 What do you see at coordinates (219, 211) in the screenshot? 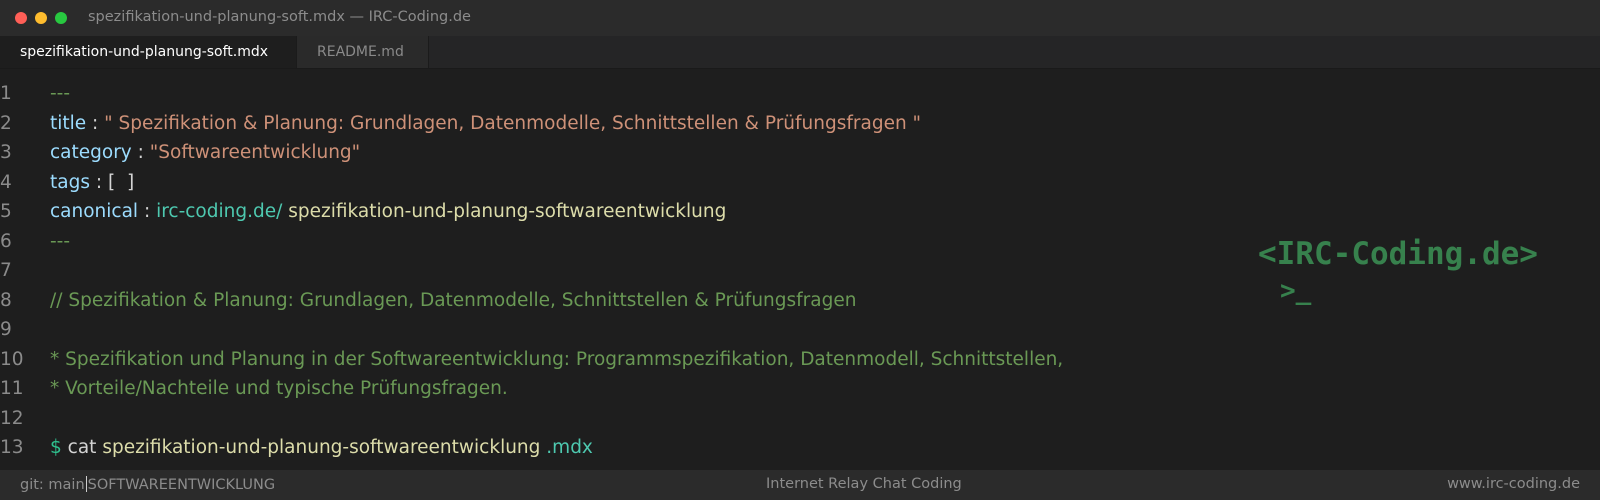
I see `canonical-domain: irc-coding.de/` at bounding box center [219, 211].